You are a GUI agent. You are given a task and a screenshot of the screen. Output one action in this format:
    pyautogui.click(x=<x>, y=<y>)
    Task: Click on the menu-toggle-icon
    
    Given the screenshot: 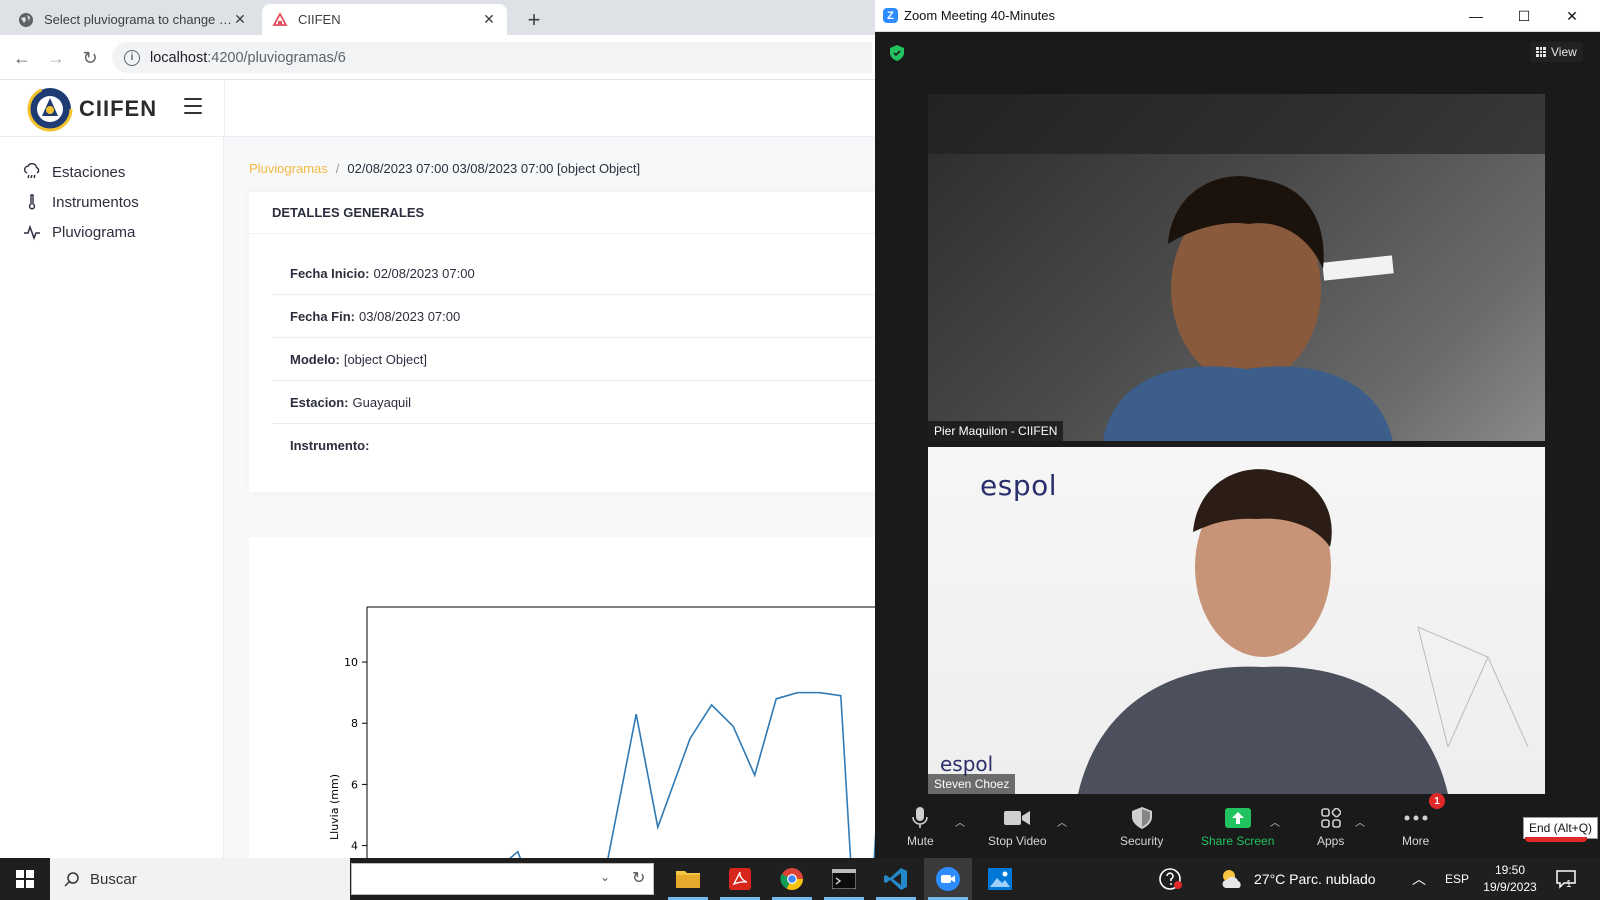 What is the action you would take?
    pyautogui.click(x=193, y=106)
    